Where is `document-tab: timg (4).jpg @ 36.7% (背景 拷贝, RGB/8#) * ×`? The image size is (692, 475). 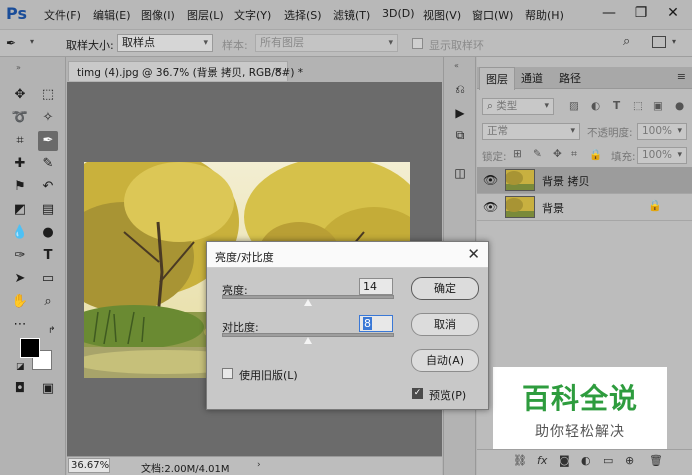
document-tab: timg (4).jpg @ 36.7% (背景 拷贝, RGB/8#) * × is located at coordinates (185, 71).